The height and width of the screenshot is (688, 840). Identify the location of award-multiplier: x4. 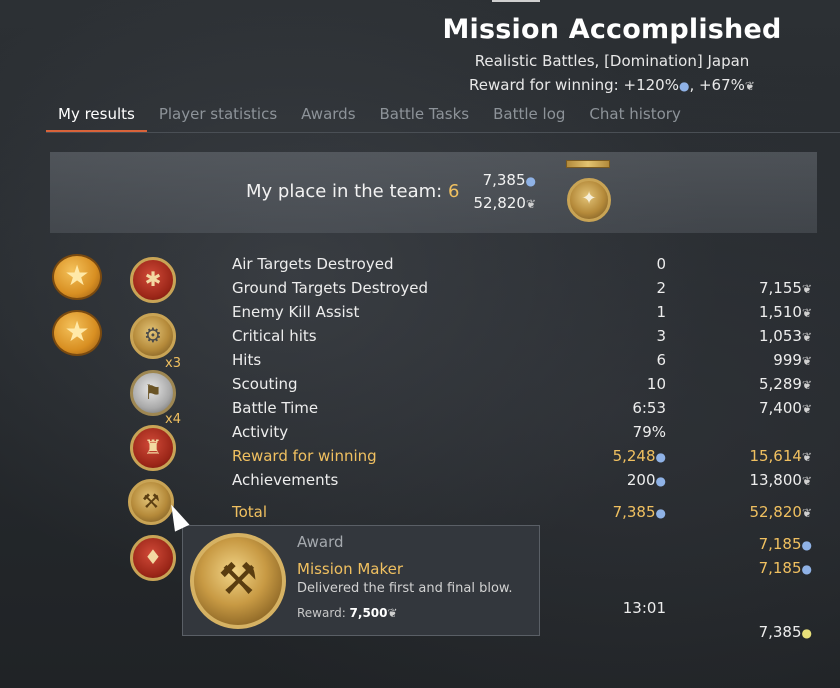
(173, 419).